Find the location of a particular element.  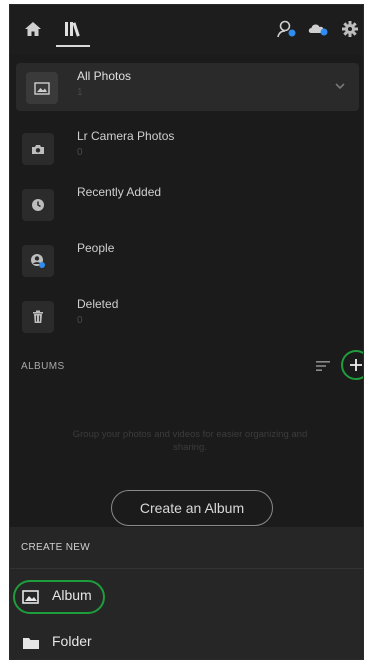

add-album-button is located at coordinates (352, 365).